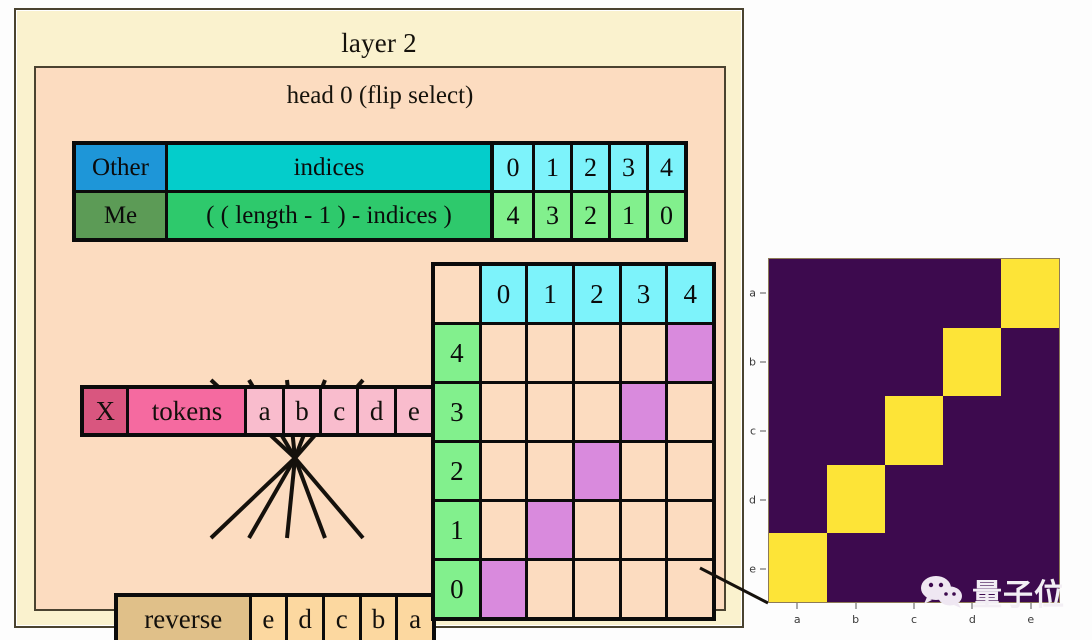 The height and width of the screenshot is (640, 1092). I want to click on attention-row-header: 0, so click(457, 589).